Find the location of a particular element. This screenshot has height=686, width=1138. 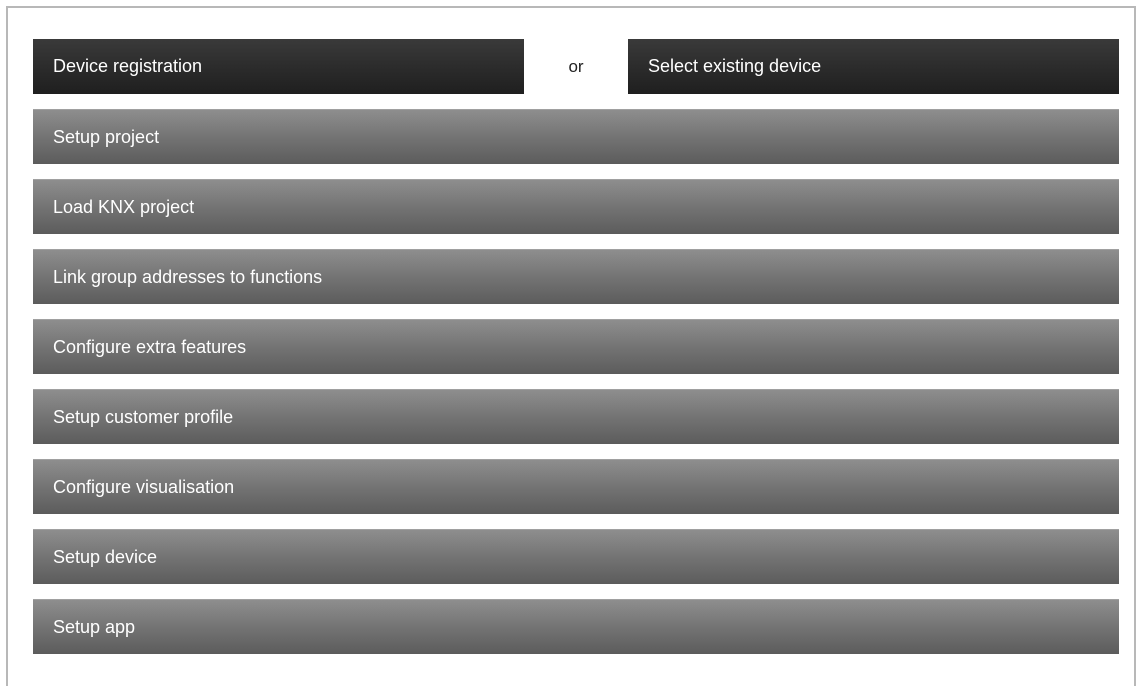

step-setup-device: Setup device is located at coordinates (576, 556).